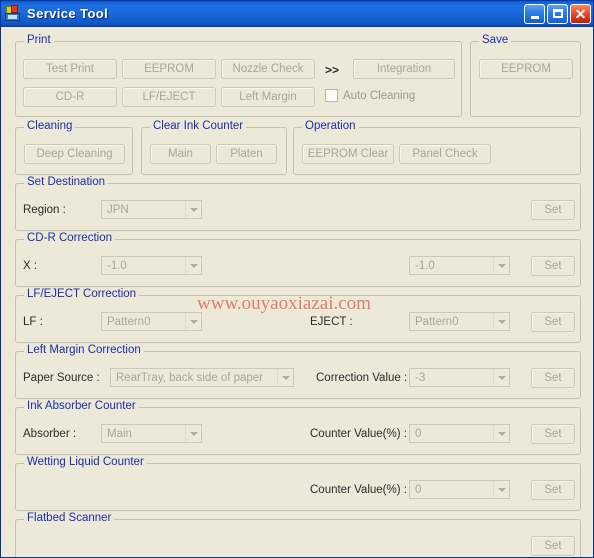  I want to click on clear-ink-main-button: Main, so click(180, 154).